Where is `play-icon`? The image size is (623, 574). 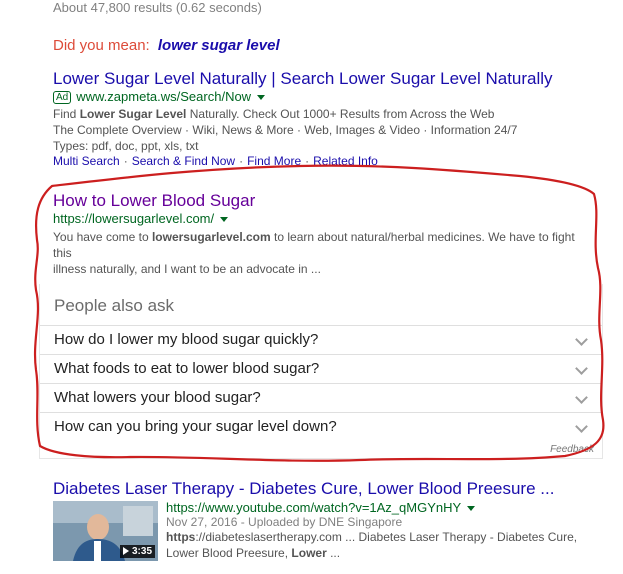 play-icon is located at coordinates (125, 551).